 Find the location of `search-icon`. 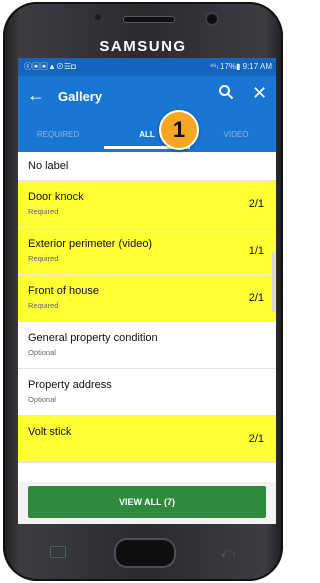

search-icon is located at coordinates (226, 92).